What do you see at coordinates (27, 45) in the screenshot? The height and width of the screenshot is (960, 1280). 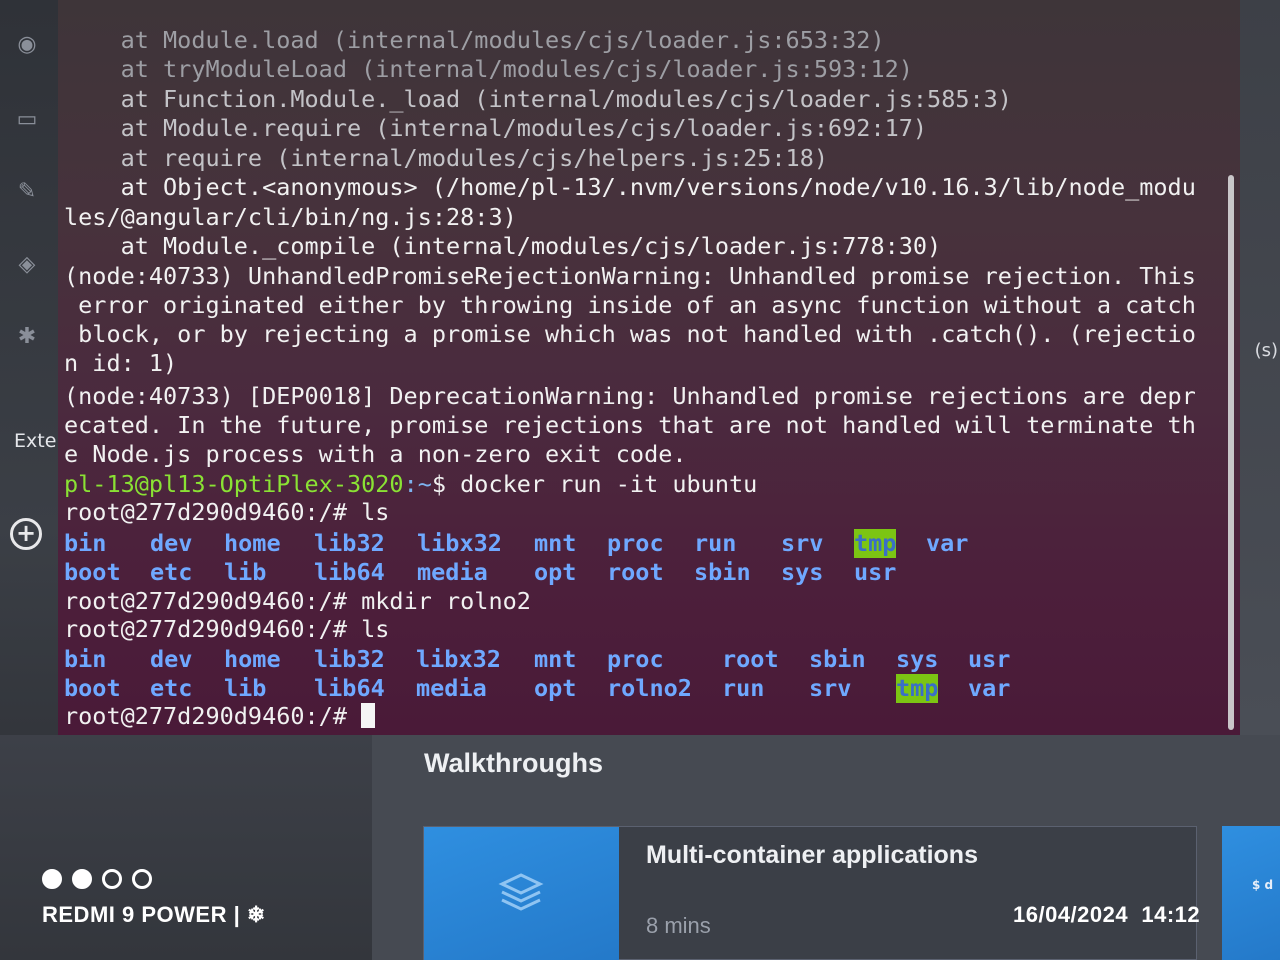 I see `globe-icon: ◉` at bounding box center [27, 45].